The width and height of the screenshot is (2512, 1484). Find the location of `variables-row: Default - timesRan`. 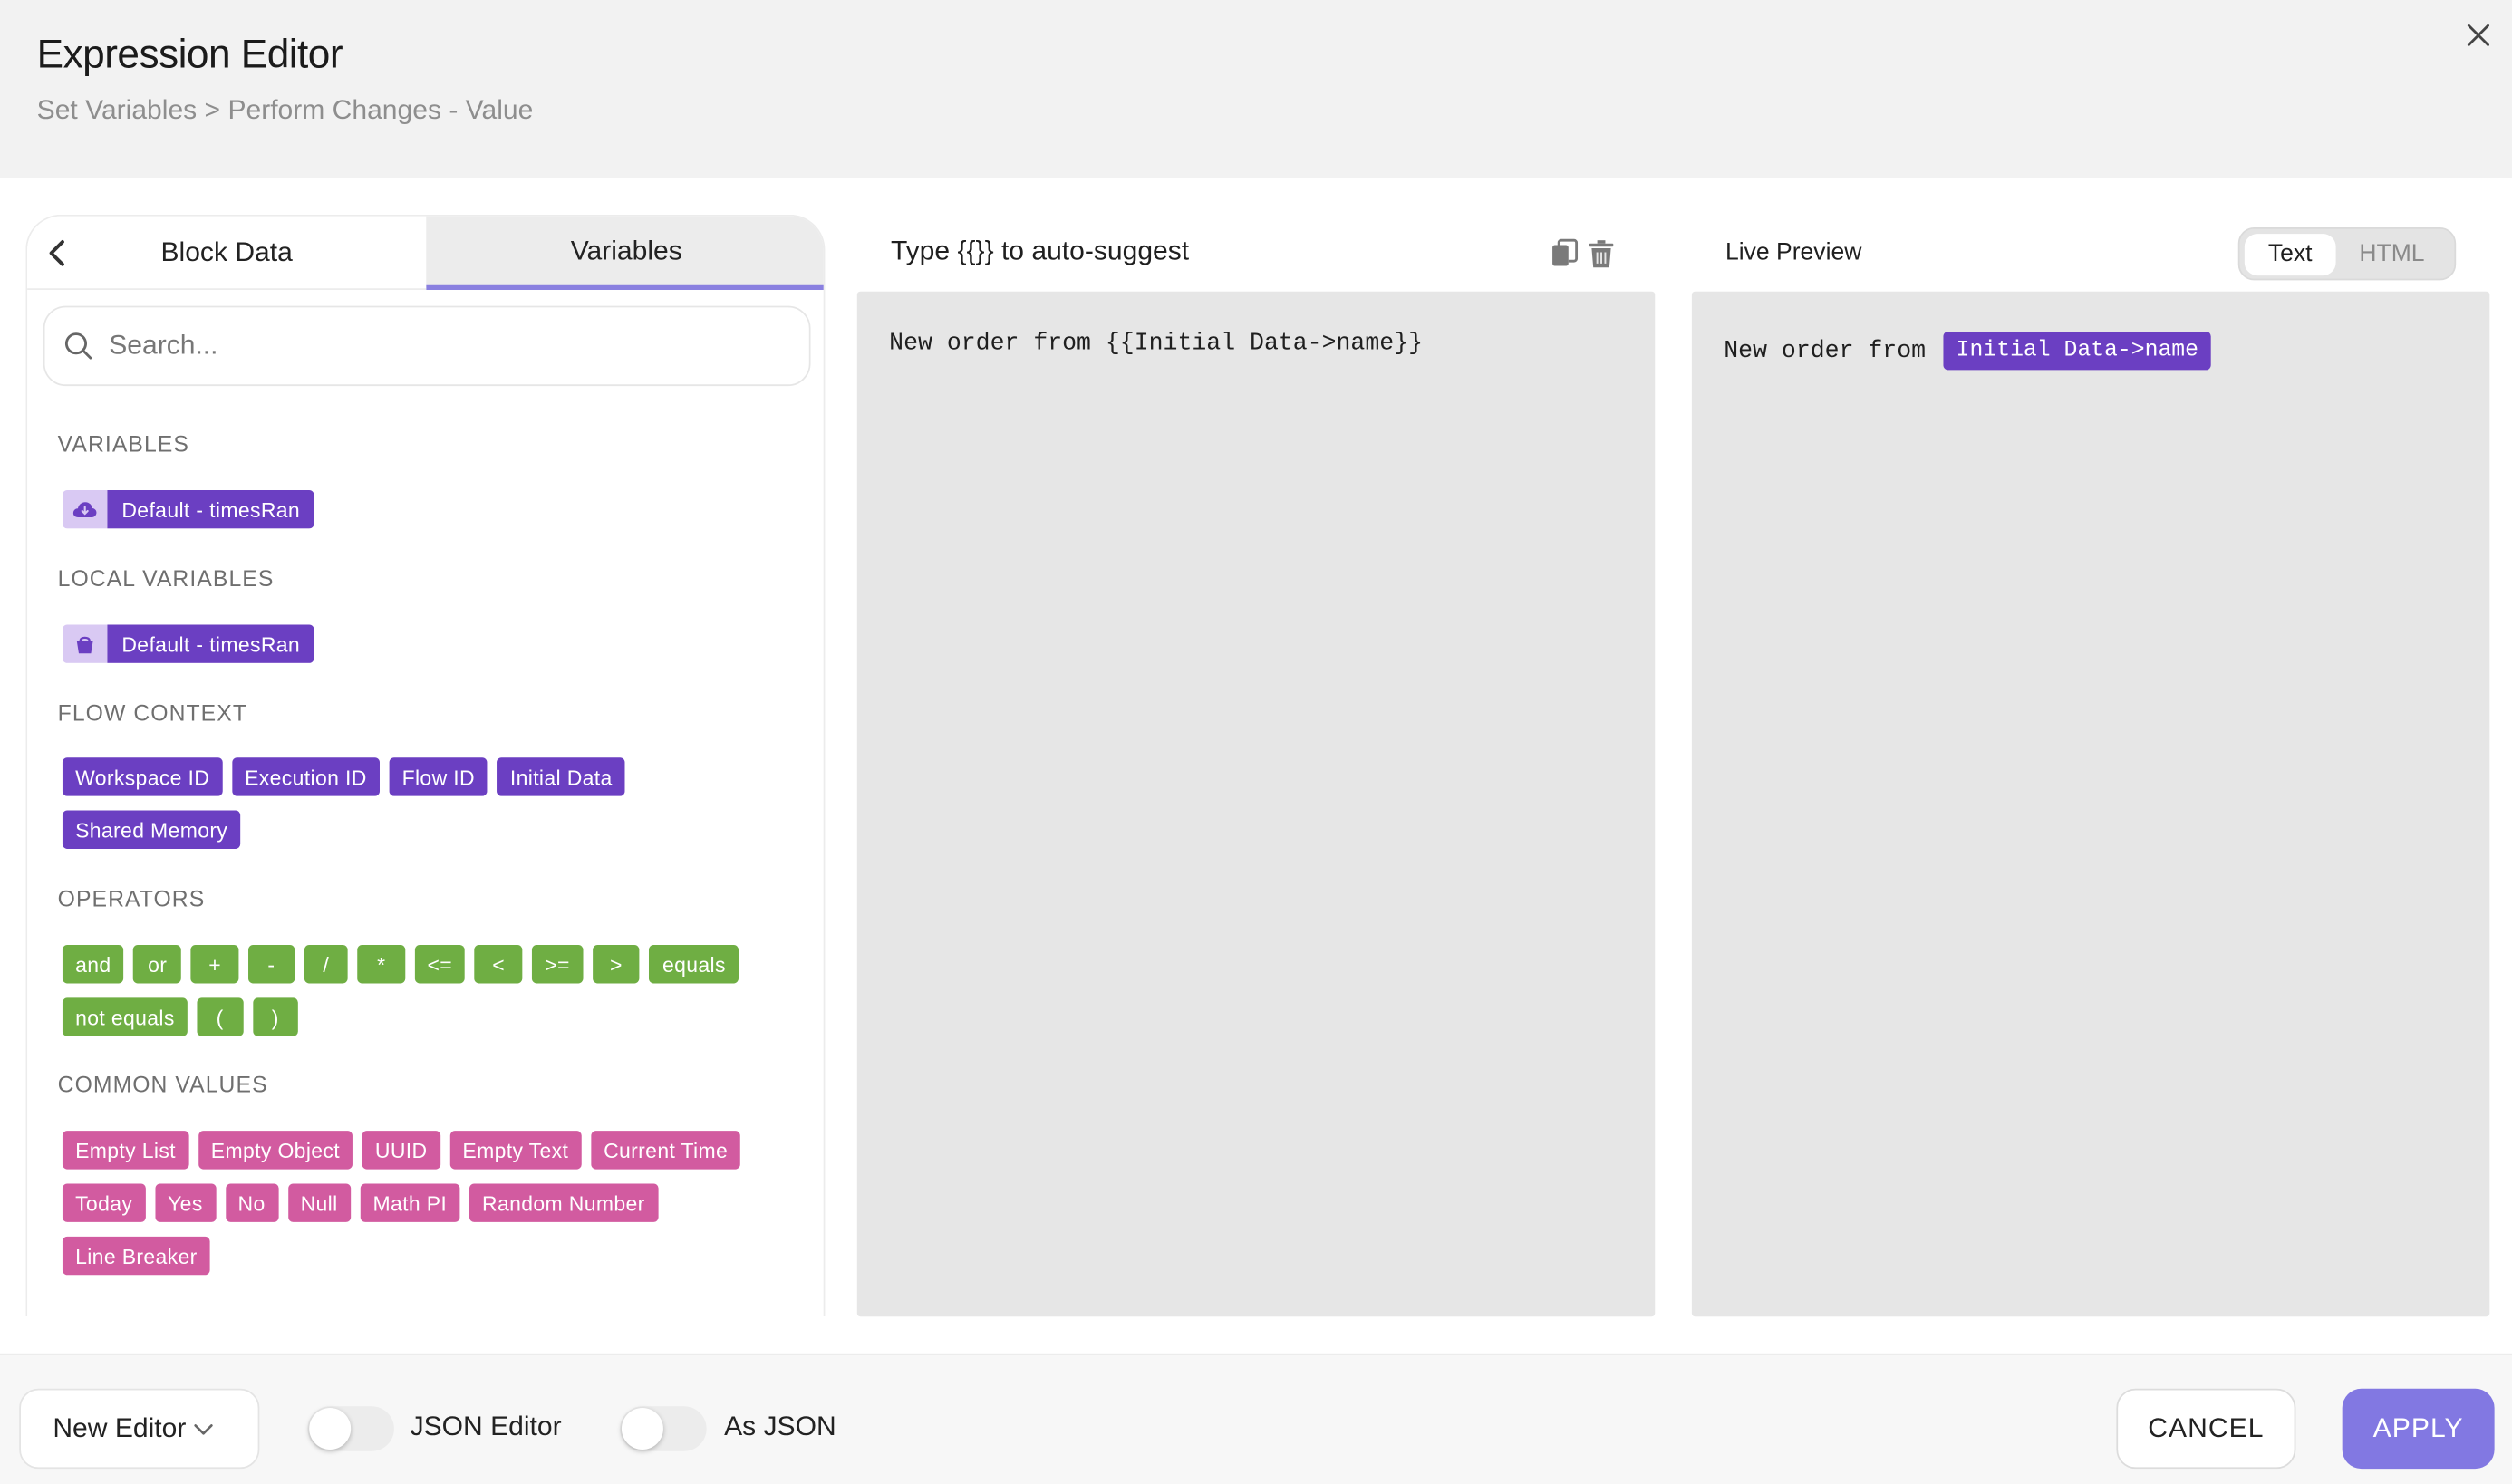

variables-row: Default - timesRan is located at coordinates (188, 509).